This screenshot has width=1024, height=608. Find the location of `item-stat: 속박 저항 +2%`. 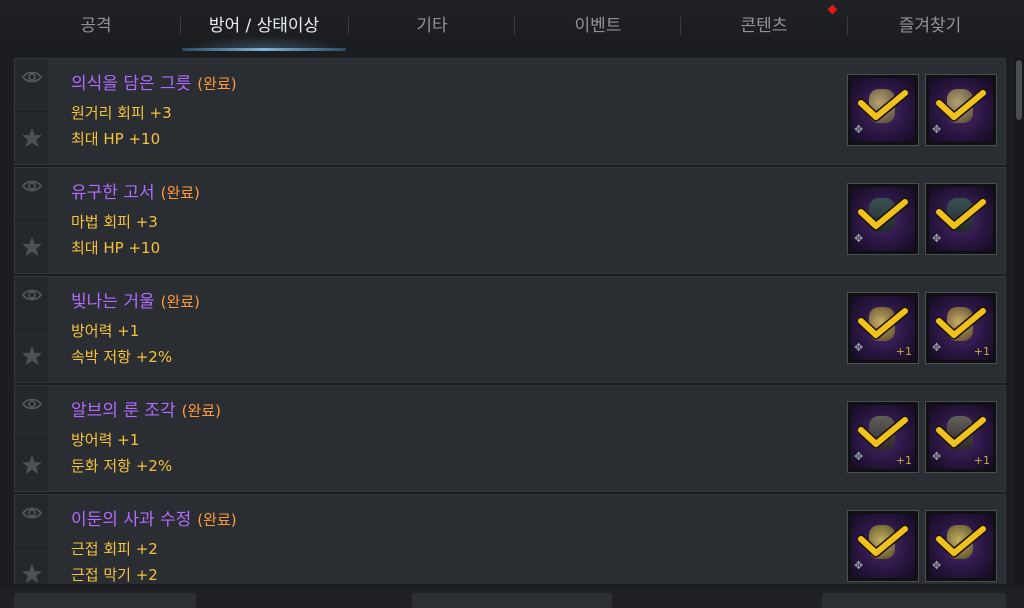

item-stat: 속박 저항 +2% is located at coordinates (122, 357).